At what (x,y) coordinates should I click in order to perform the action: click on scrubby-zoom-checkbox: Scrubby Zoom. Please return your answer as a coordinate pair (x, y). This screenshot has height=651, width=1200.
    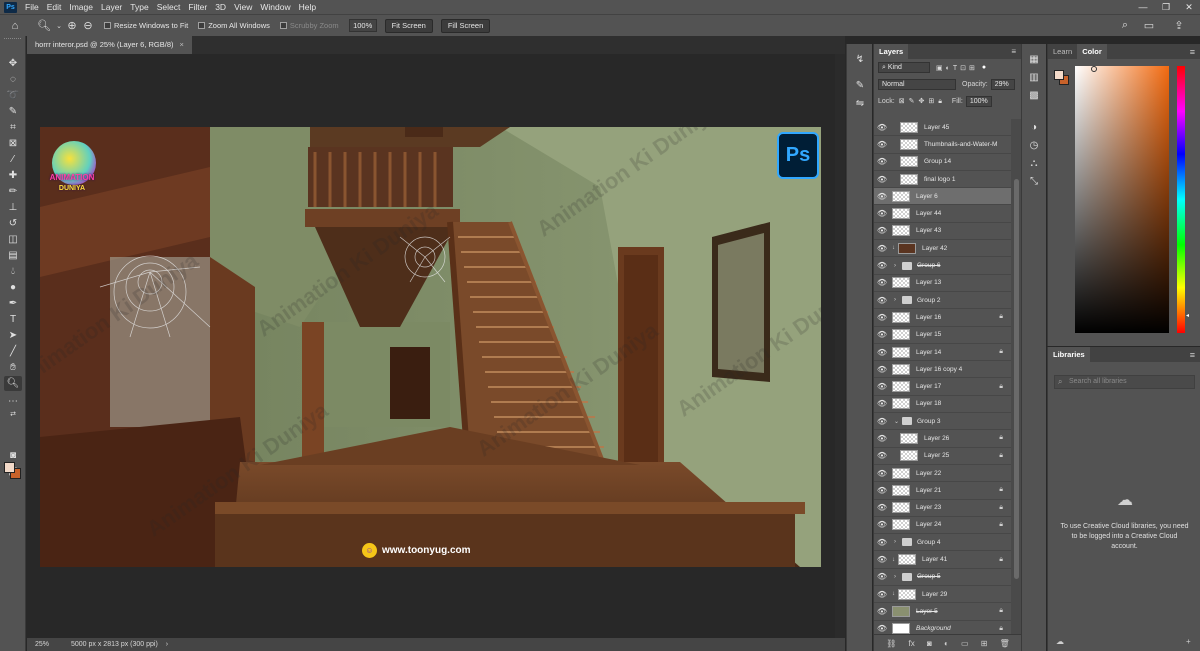
    Looking at the image, I should click on (309, 25).